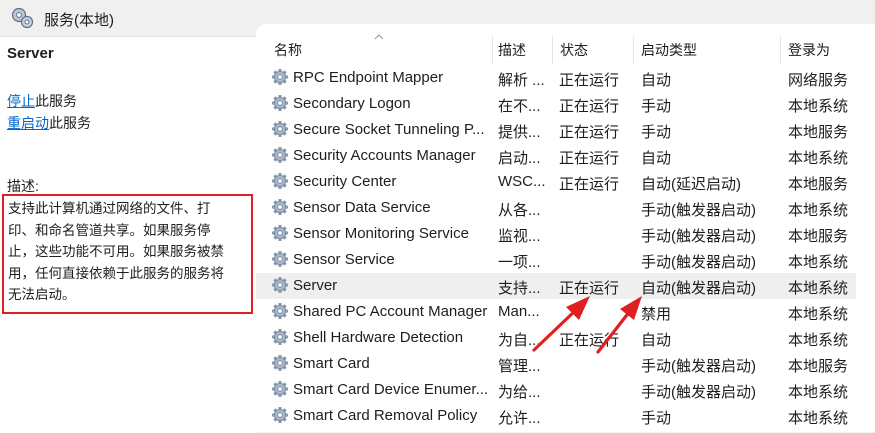 The image size is (875, 433). Describe the element at coordinates (556, 416) in the screenshot. I see `service-row: Smart Card Removal Policy 允许... 手动 本地系统` at that location.